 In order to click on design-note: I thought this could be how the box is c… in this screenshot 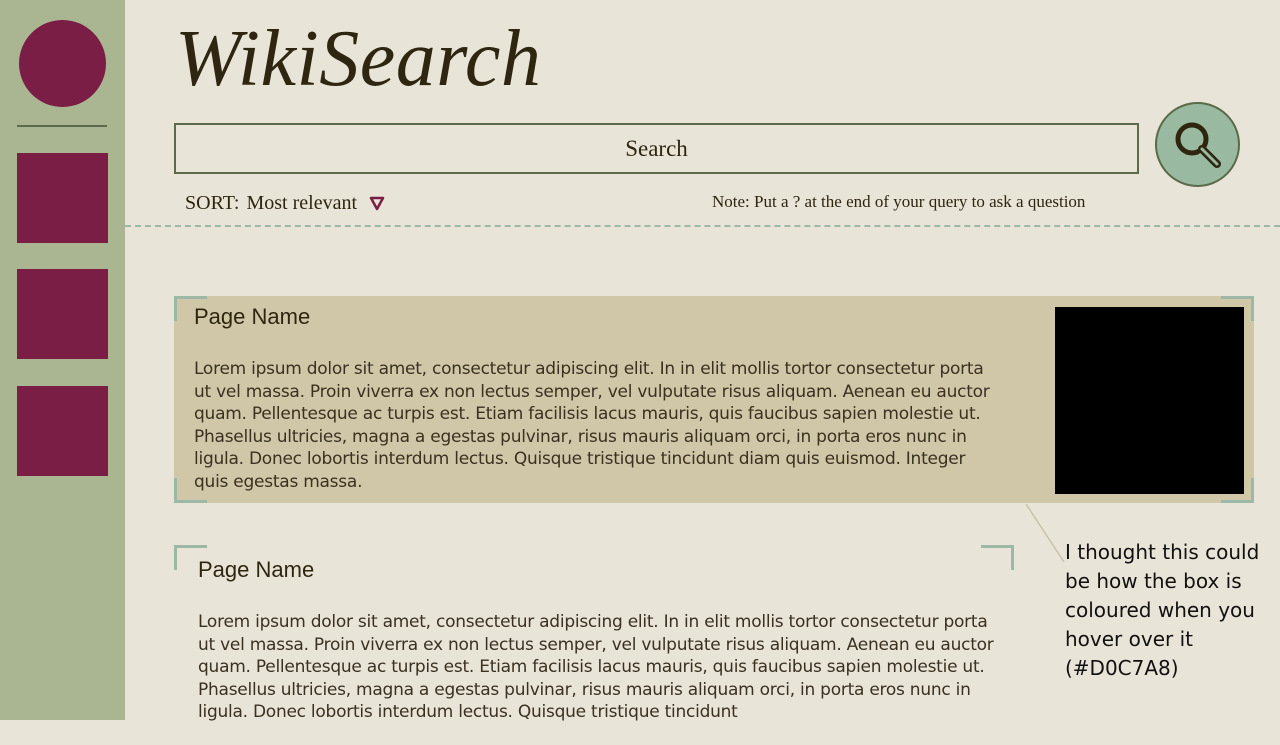, I will do `click(1162, 610)`.